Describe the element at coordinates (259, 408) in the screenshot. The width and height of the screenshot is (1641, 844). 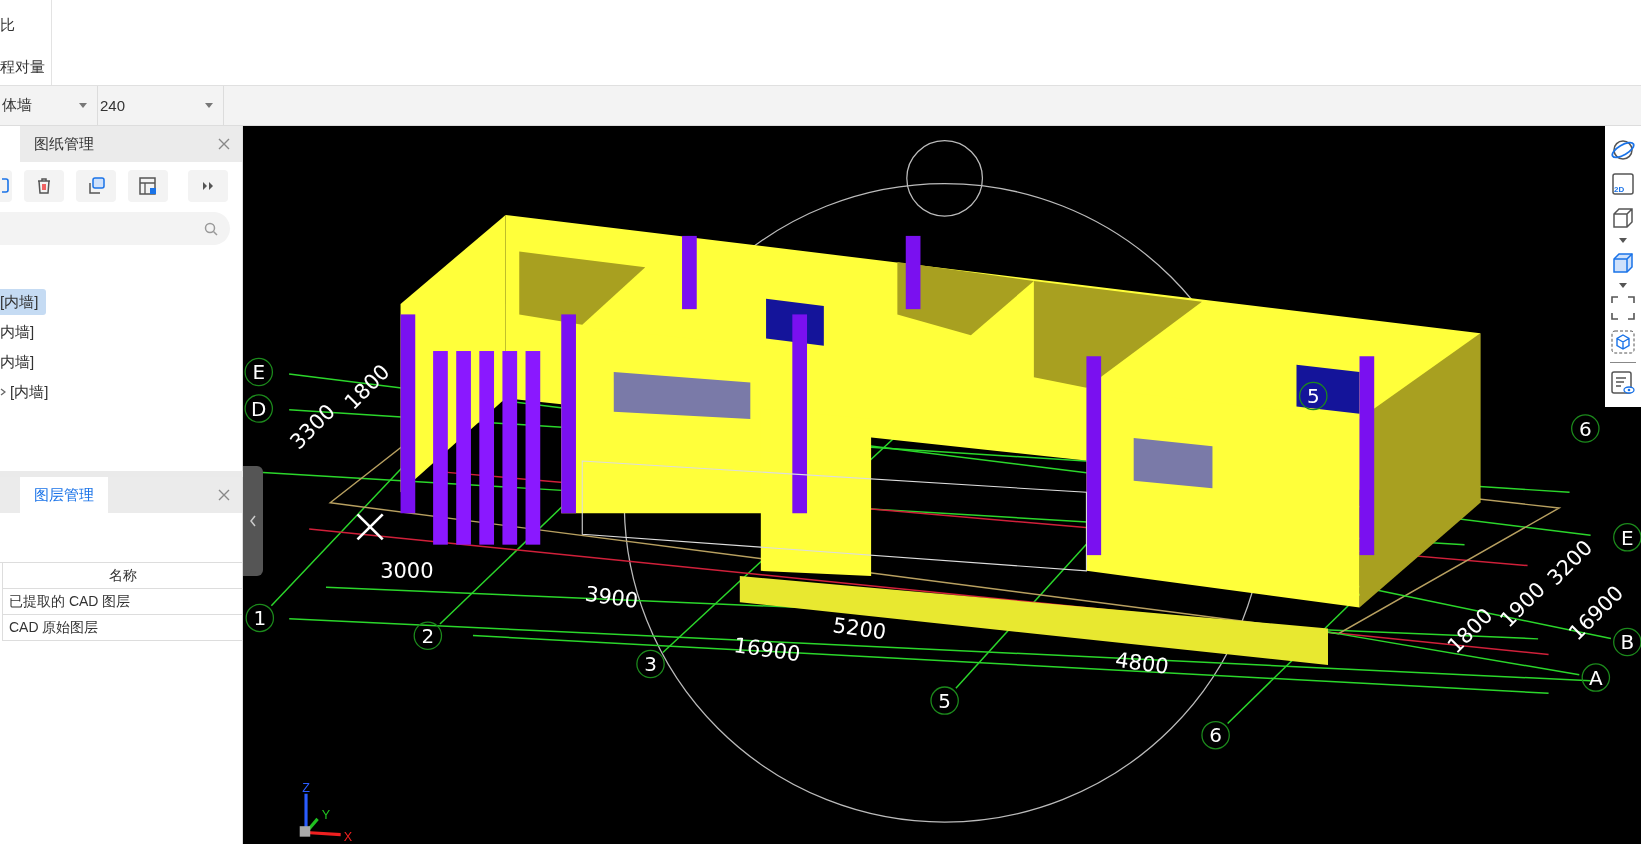
I see `axis-bubble: D` at that location.